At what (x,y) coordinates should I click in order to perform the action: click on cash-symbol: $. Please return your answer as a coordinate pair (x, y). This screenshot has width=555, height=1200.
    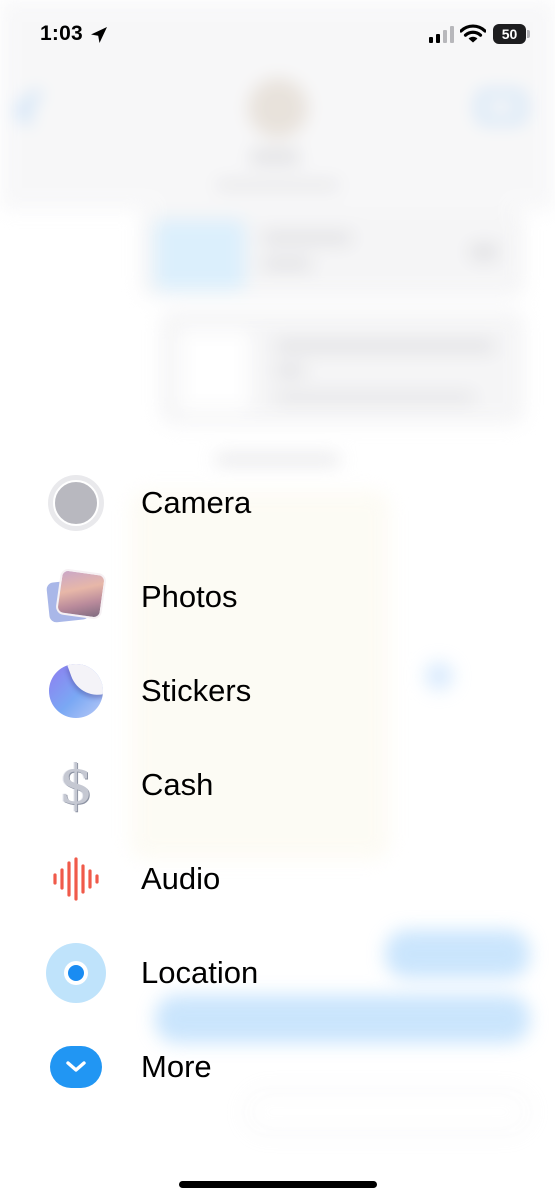
    Looking at the image, I should click on (76, 784).